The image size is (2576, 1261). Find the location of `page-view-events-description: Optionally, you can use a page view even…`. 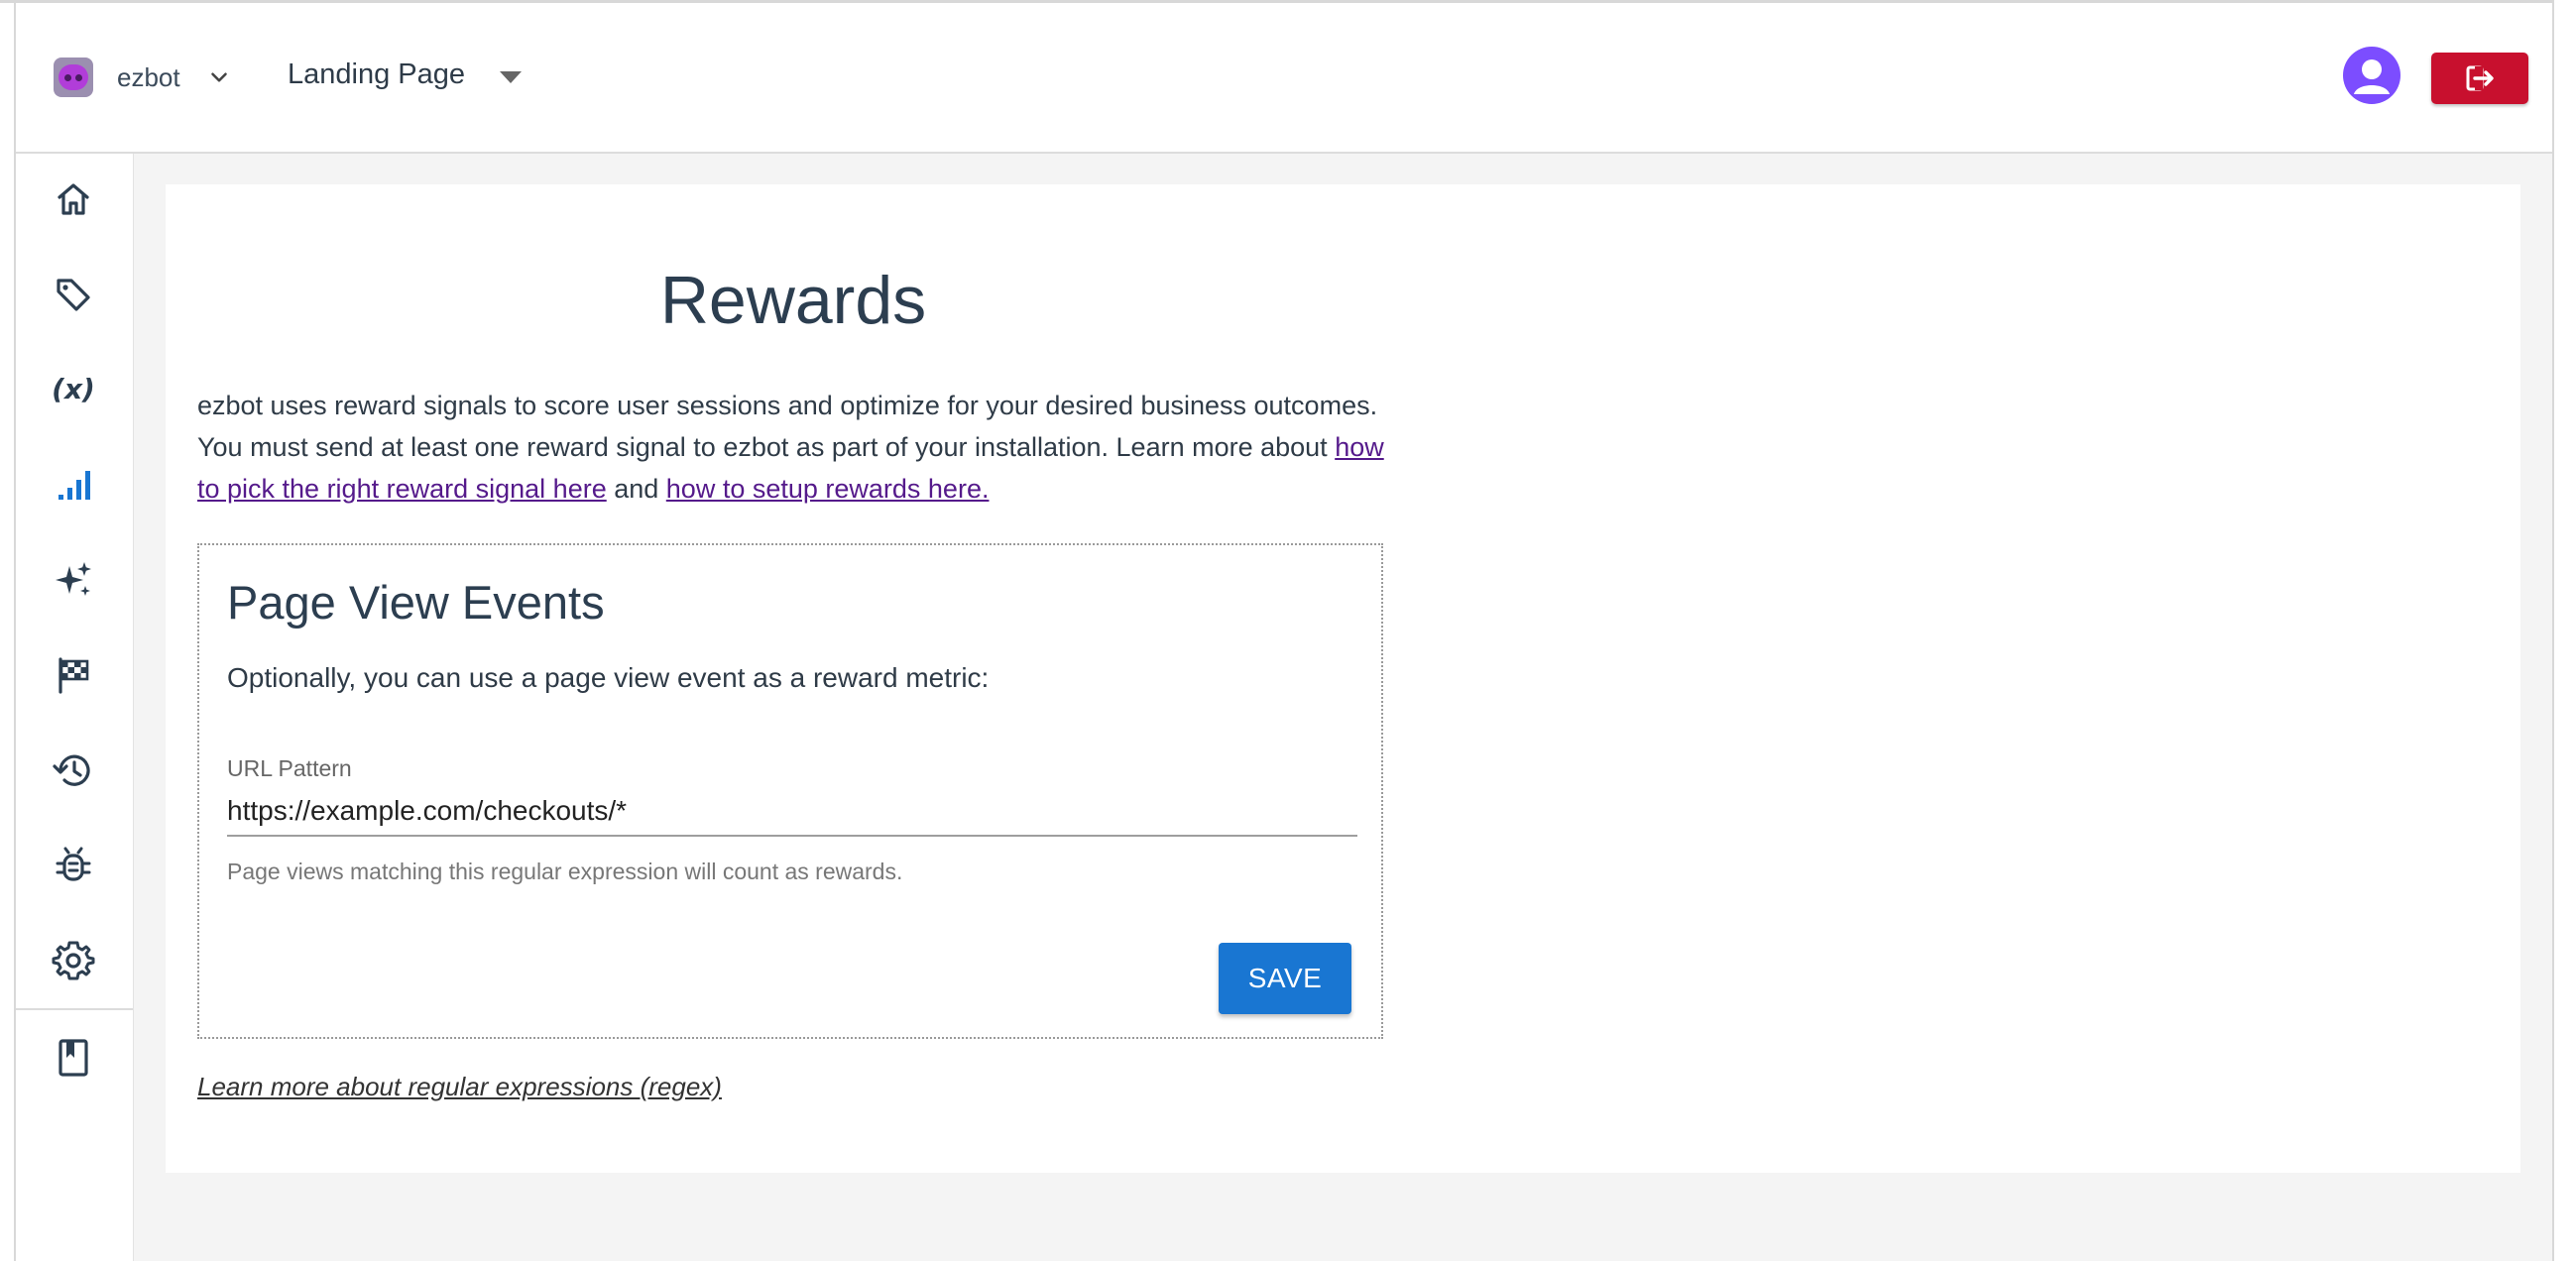

page-view-events-description: Optionally, you can use a page view even… is located at coordinates (608, 677).